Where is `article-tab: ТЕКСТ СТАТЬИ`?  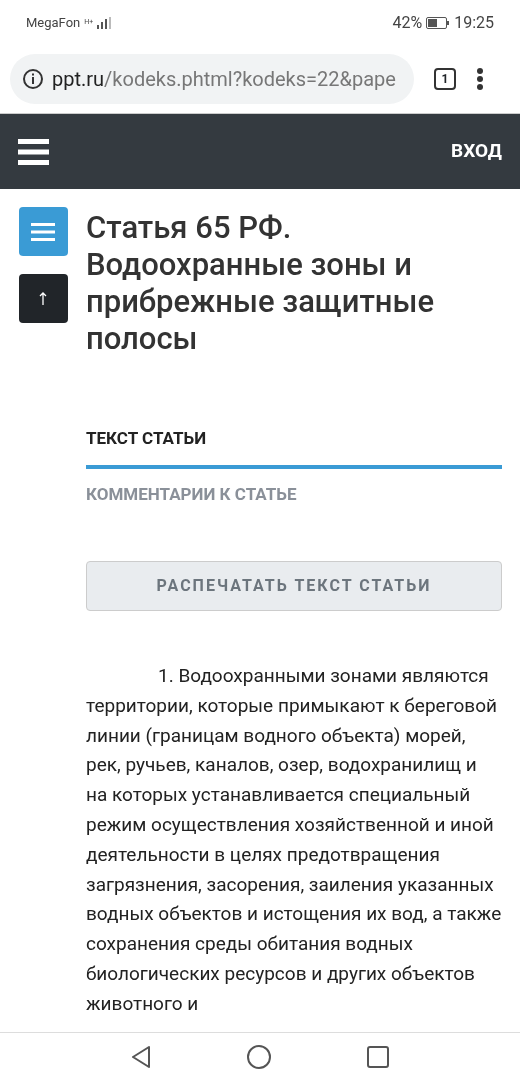
article-tab: ТЕКСТ СТАТЬИ is located at coordinates (294, 441).